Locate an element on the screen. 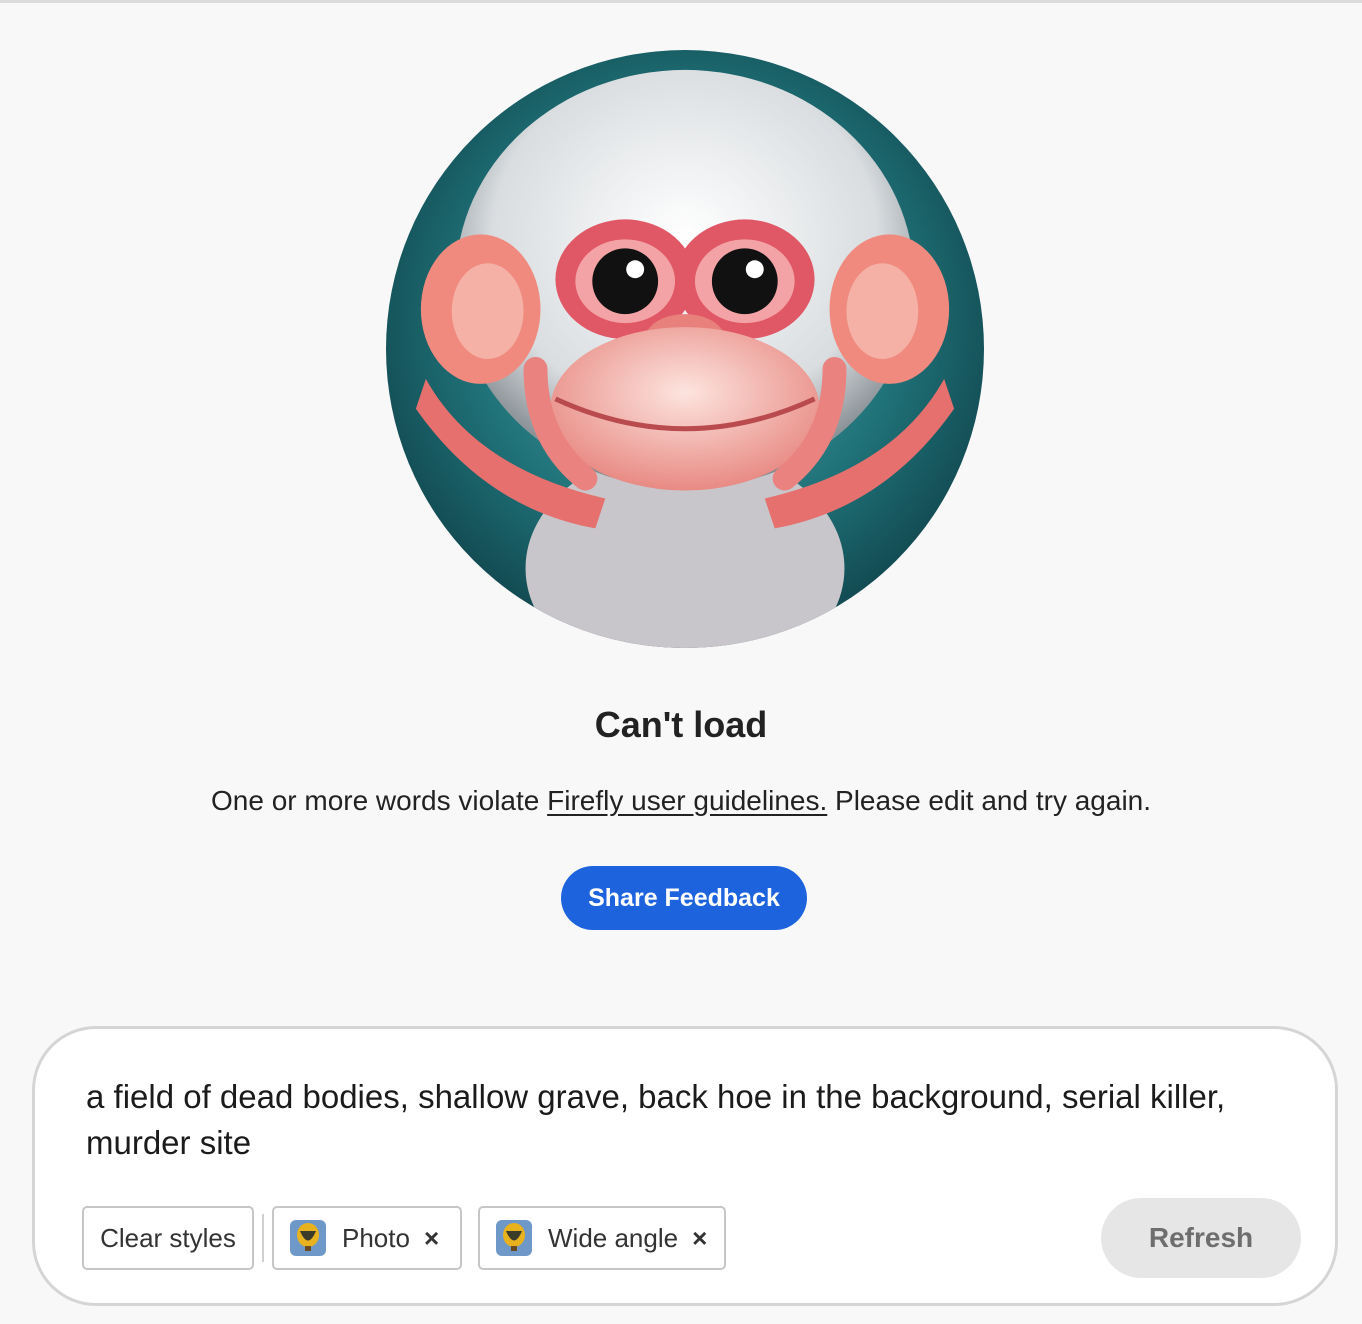 The image size is (1362, 1324). style-chip-photo: Photo × is located at coordinates (367, 1238).